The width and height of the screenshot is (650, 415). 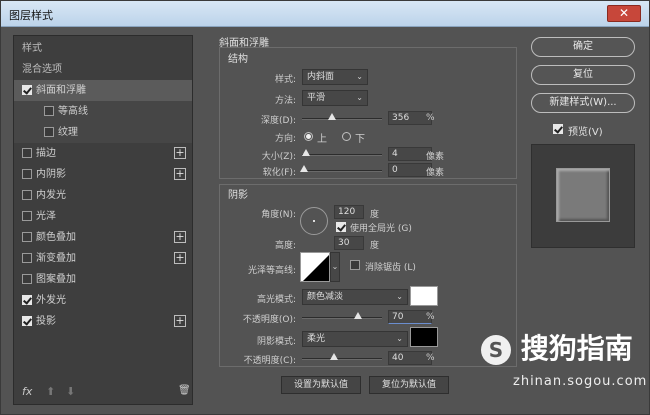 What do you see at coordinates (325, 297) in the screenshot?
I see `highlight-mode-value: 颜色减淡` at bounding box center [325, 297].